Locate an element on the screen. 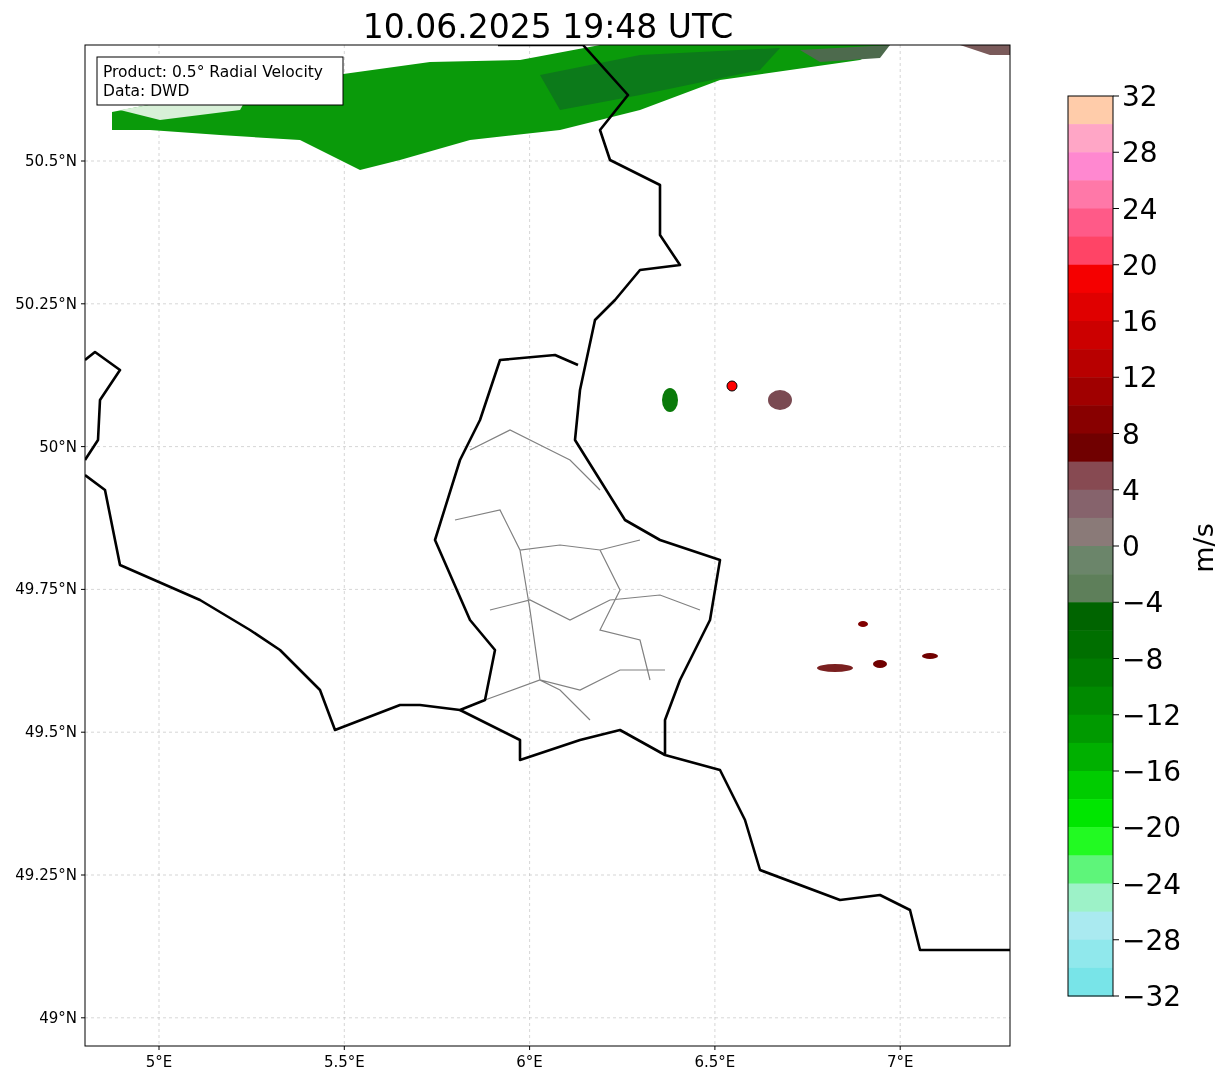 This screenshot has width=1225, height=1081. info-text: Data: DWD is located at coordinates (146, 91).